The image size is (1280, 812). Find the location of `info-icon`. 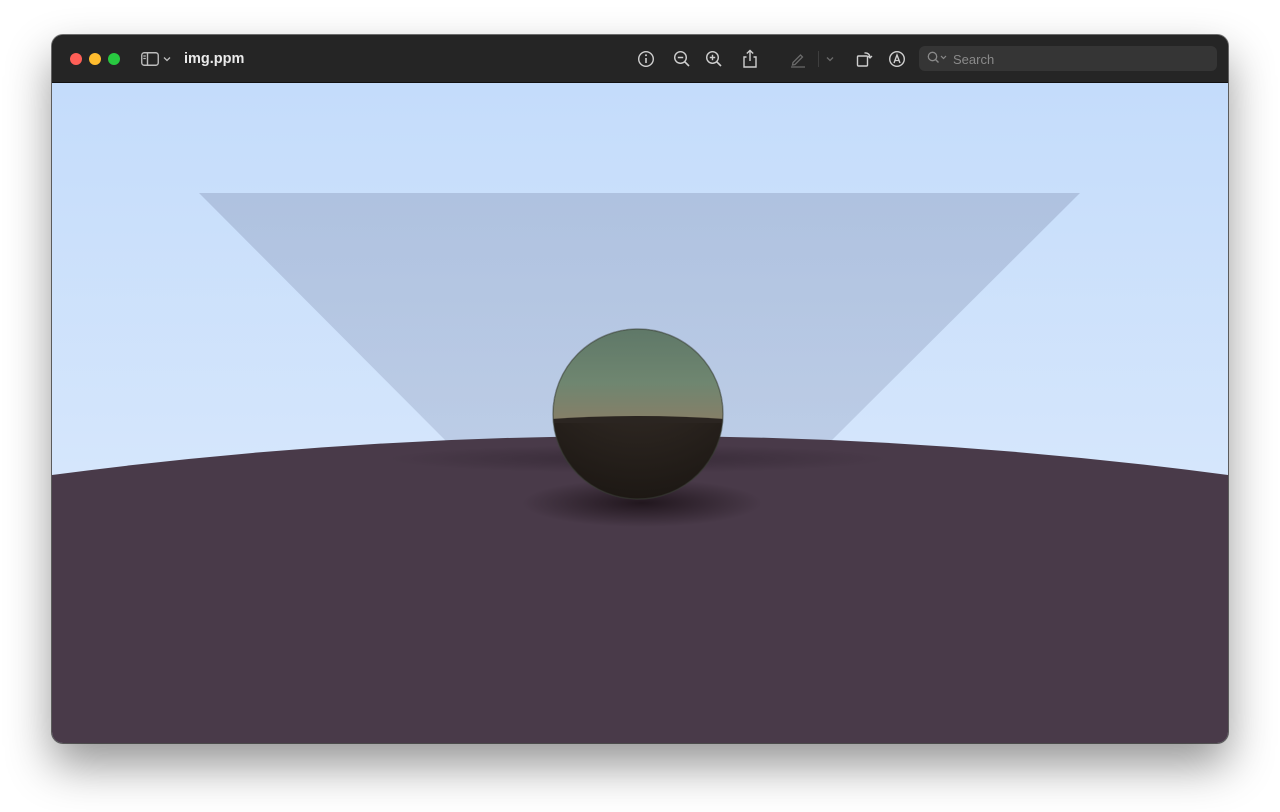

info-icon is located at coordinates (646, 59).